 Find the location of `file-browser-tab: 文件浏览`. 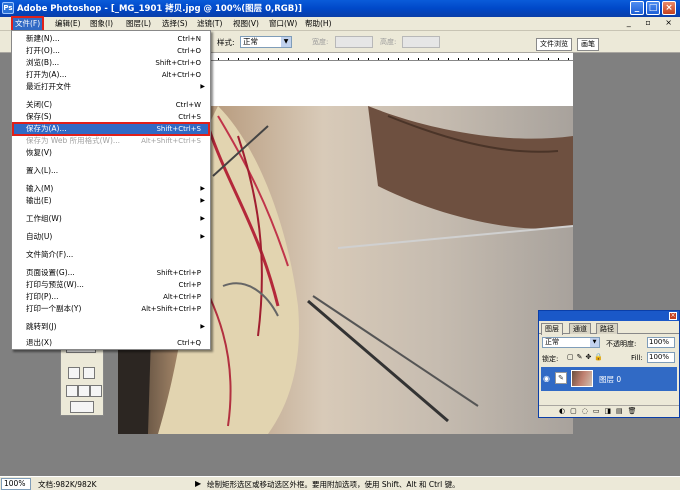

file-browser-tab: 文件浏览 is located at coordinates (554, 44).